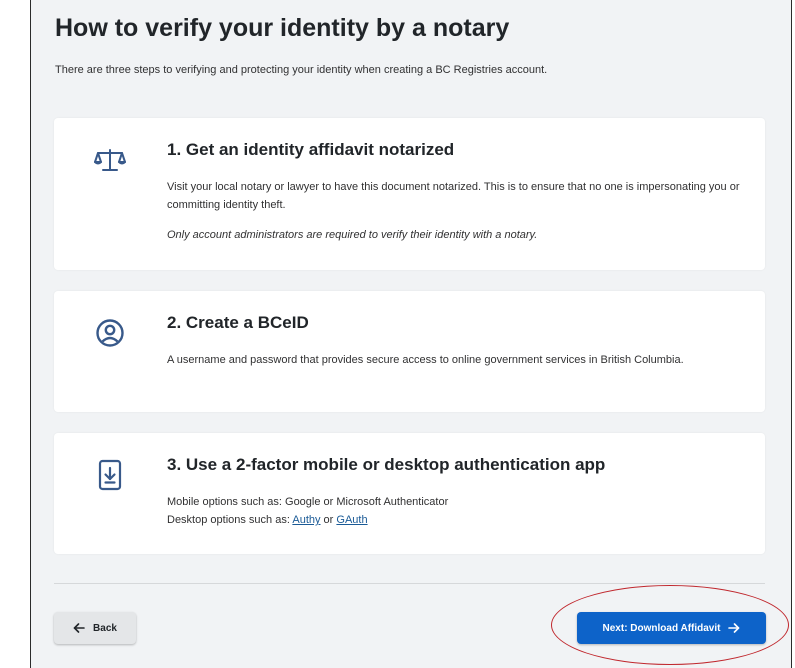 The height and width of the screenshot is (668, 795). What do you see at coordinates (734, 628) in the screenshot?
I see `arrow-right-icon` at bounding box center [734, 628].